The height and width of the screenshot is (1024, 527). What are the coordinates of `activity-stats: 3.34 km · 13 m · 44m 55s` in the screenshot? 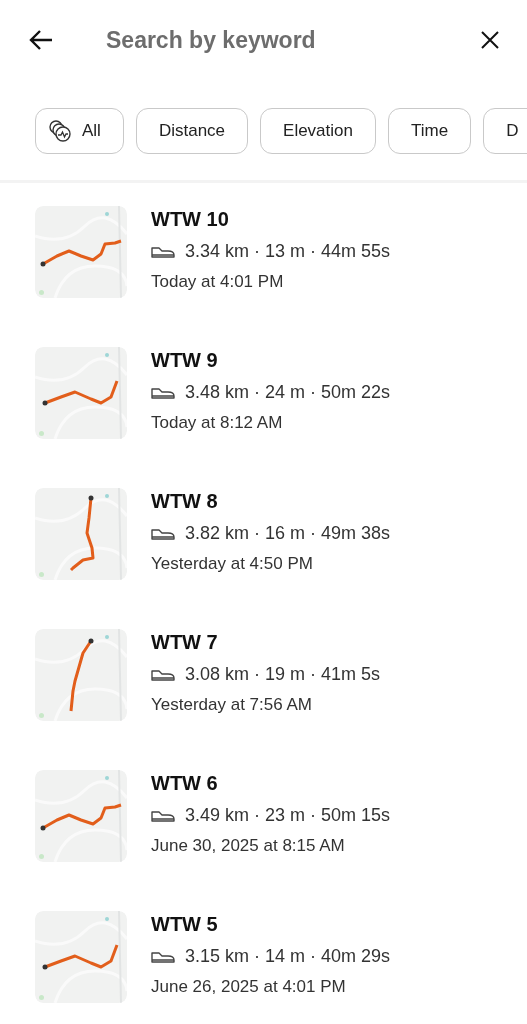 It's located at (288, 251).